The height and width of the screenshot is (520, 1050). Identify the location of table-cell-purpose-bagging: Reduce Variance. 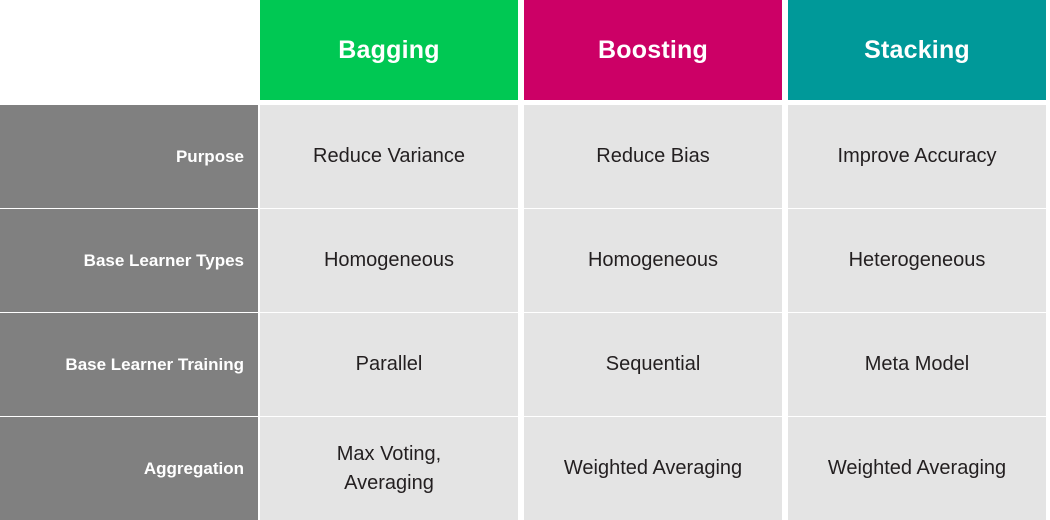
(389, 156).